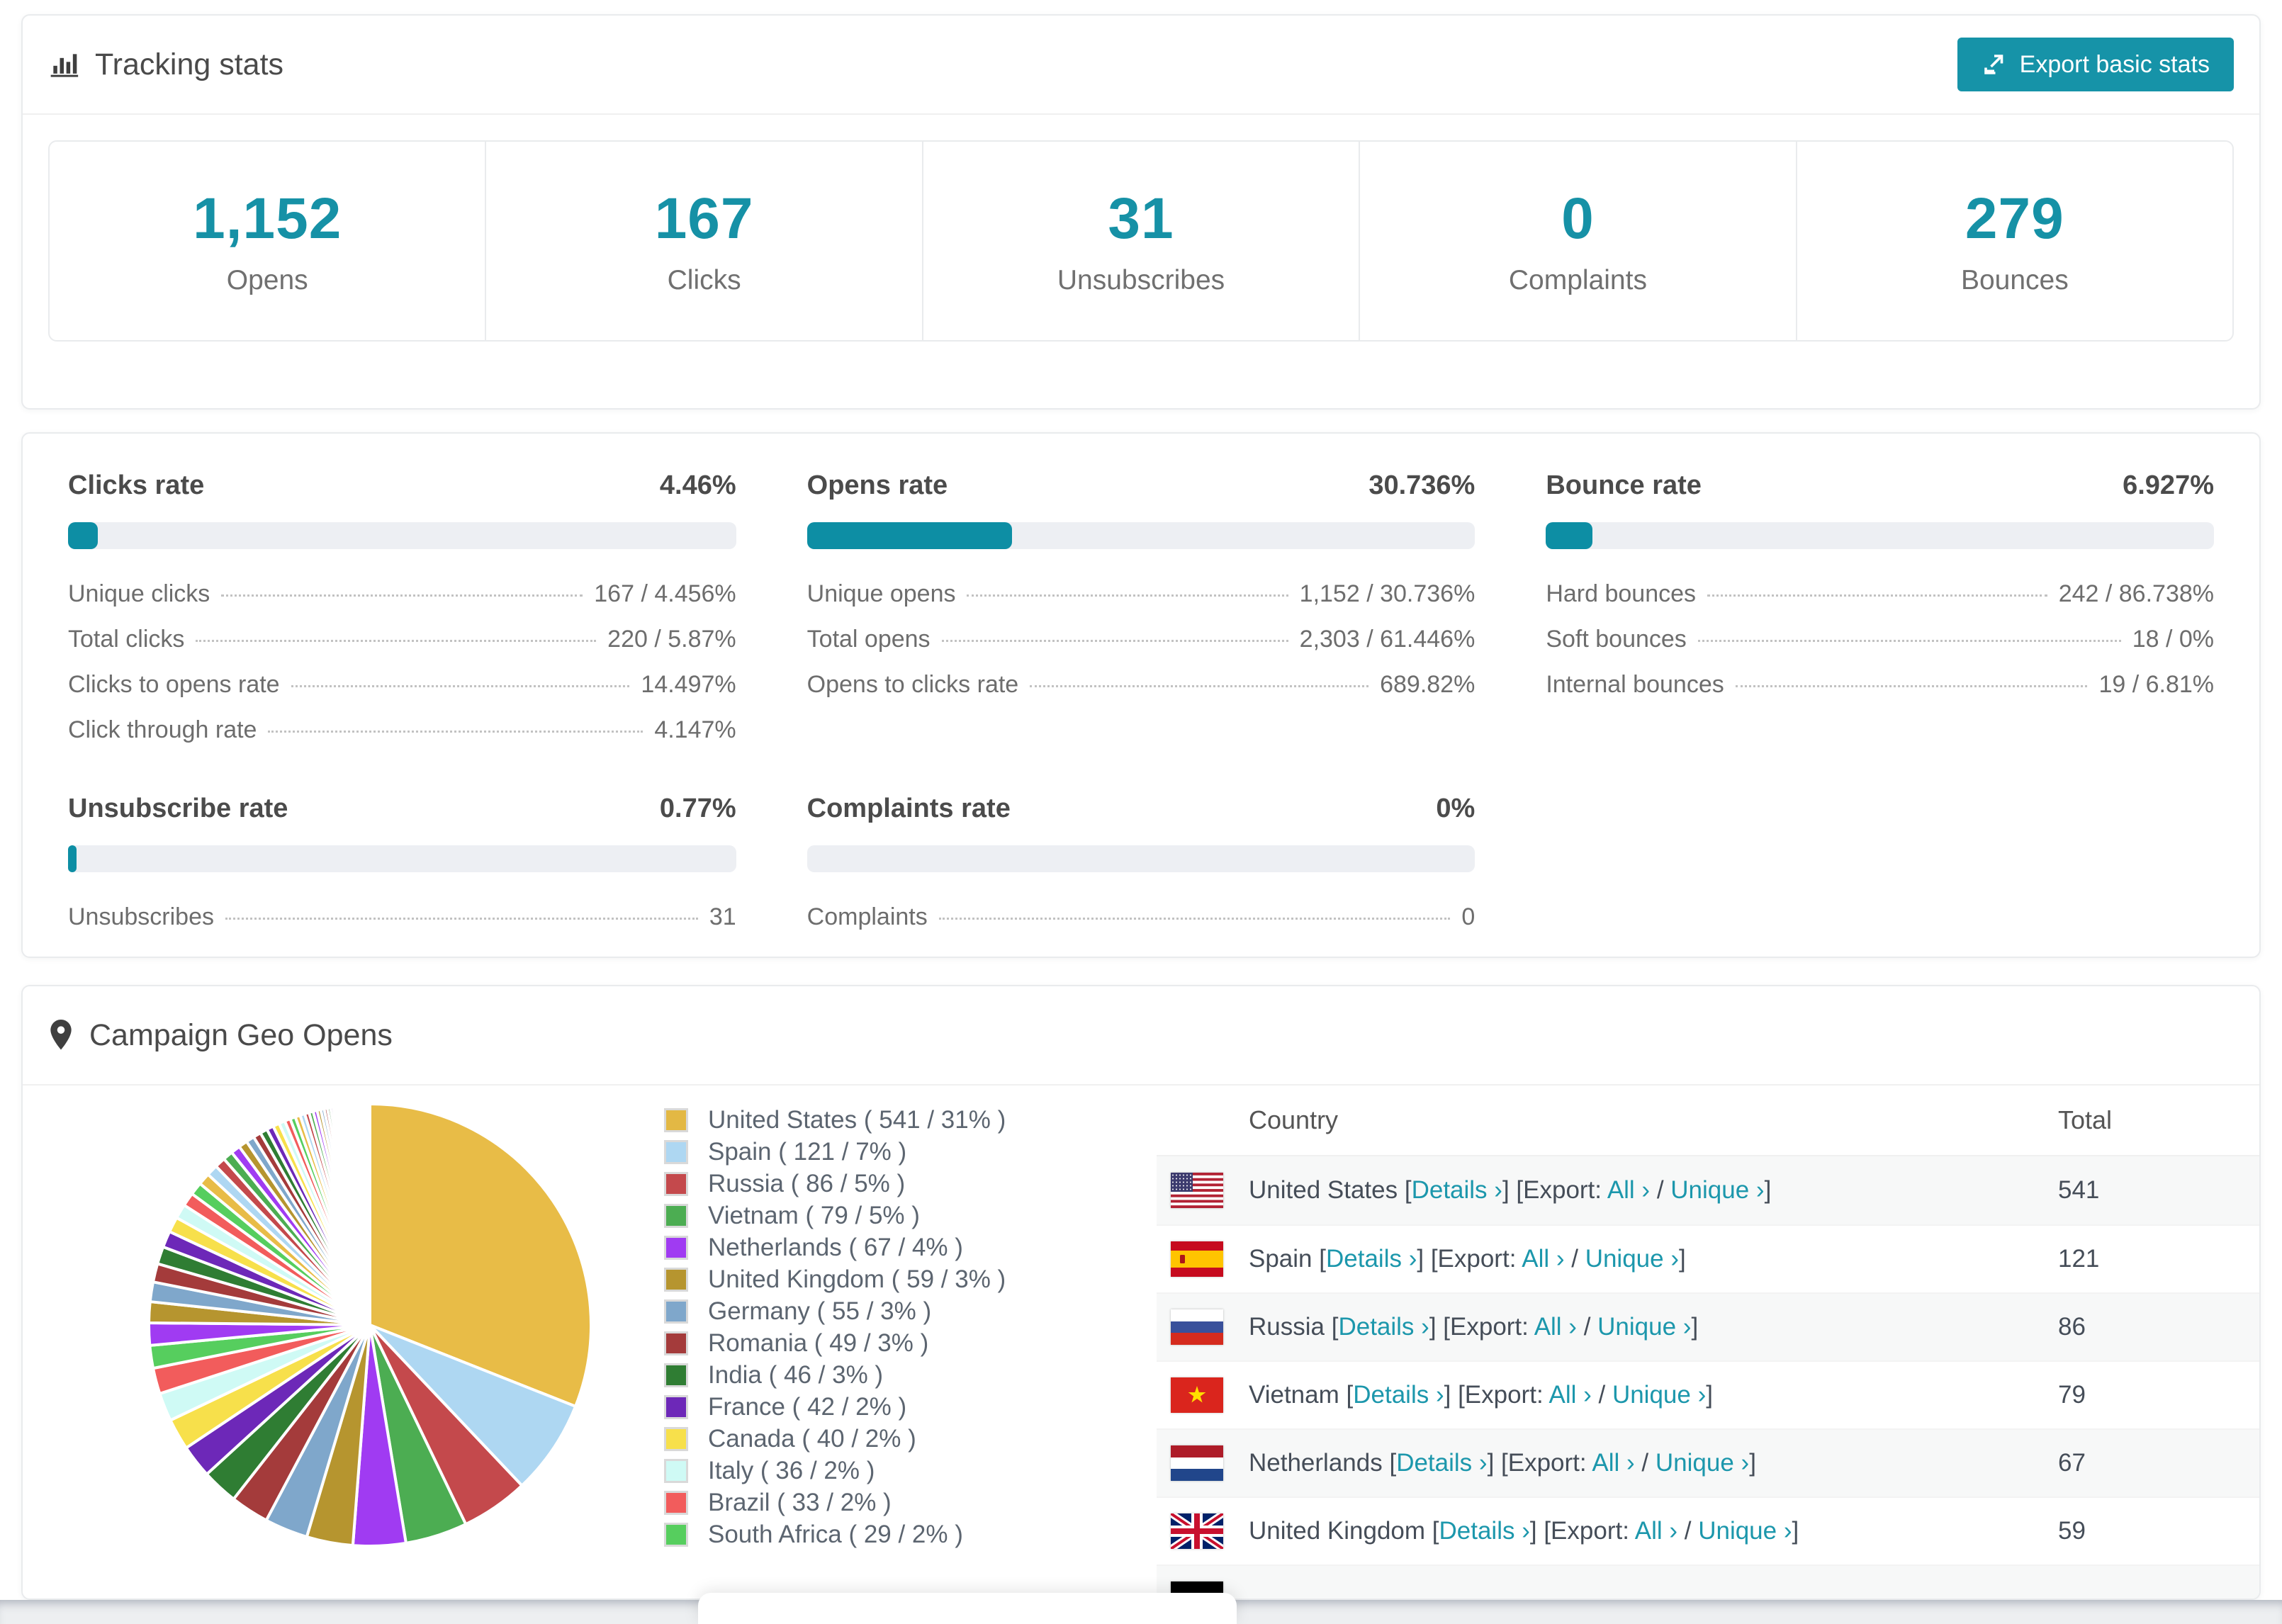 The width and height of the screenshot is (2282, 1624). I want to click on flag-ru, so click(1197, 1327).